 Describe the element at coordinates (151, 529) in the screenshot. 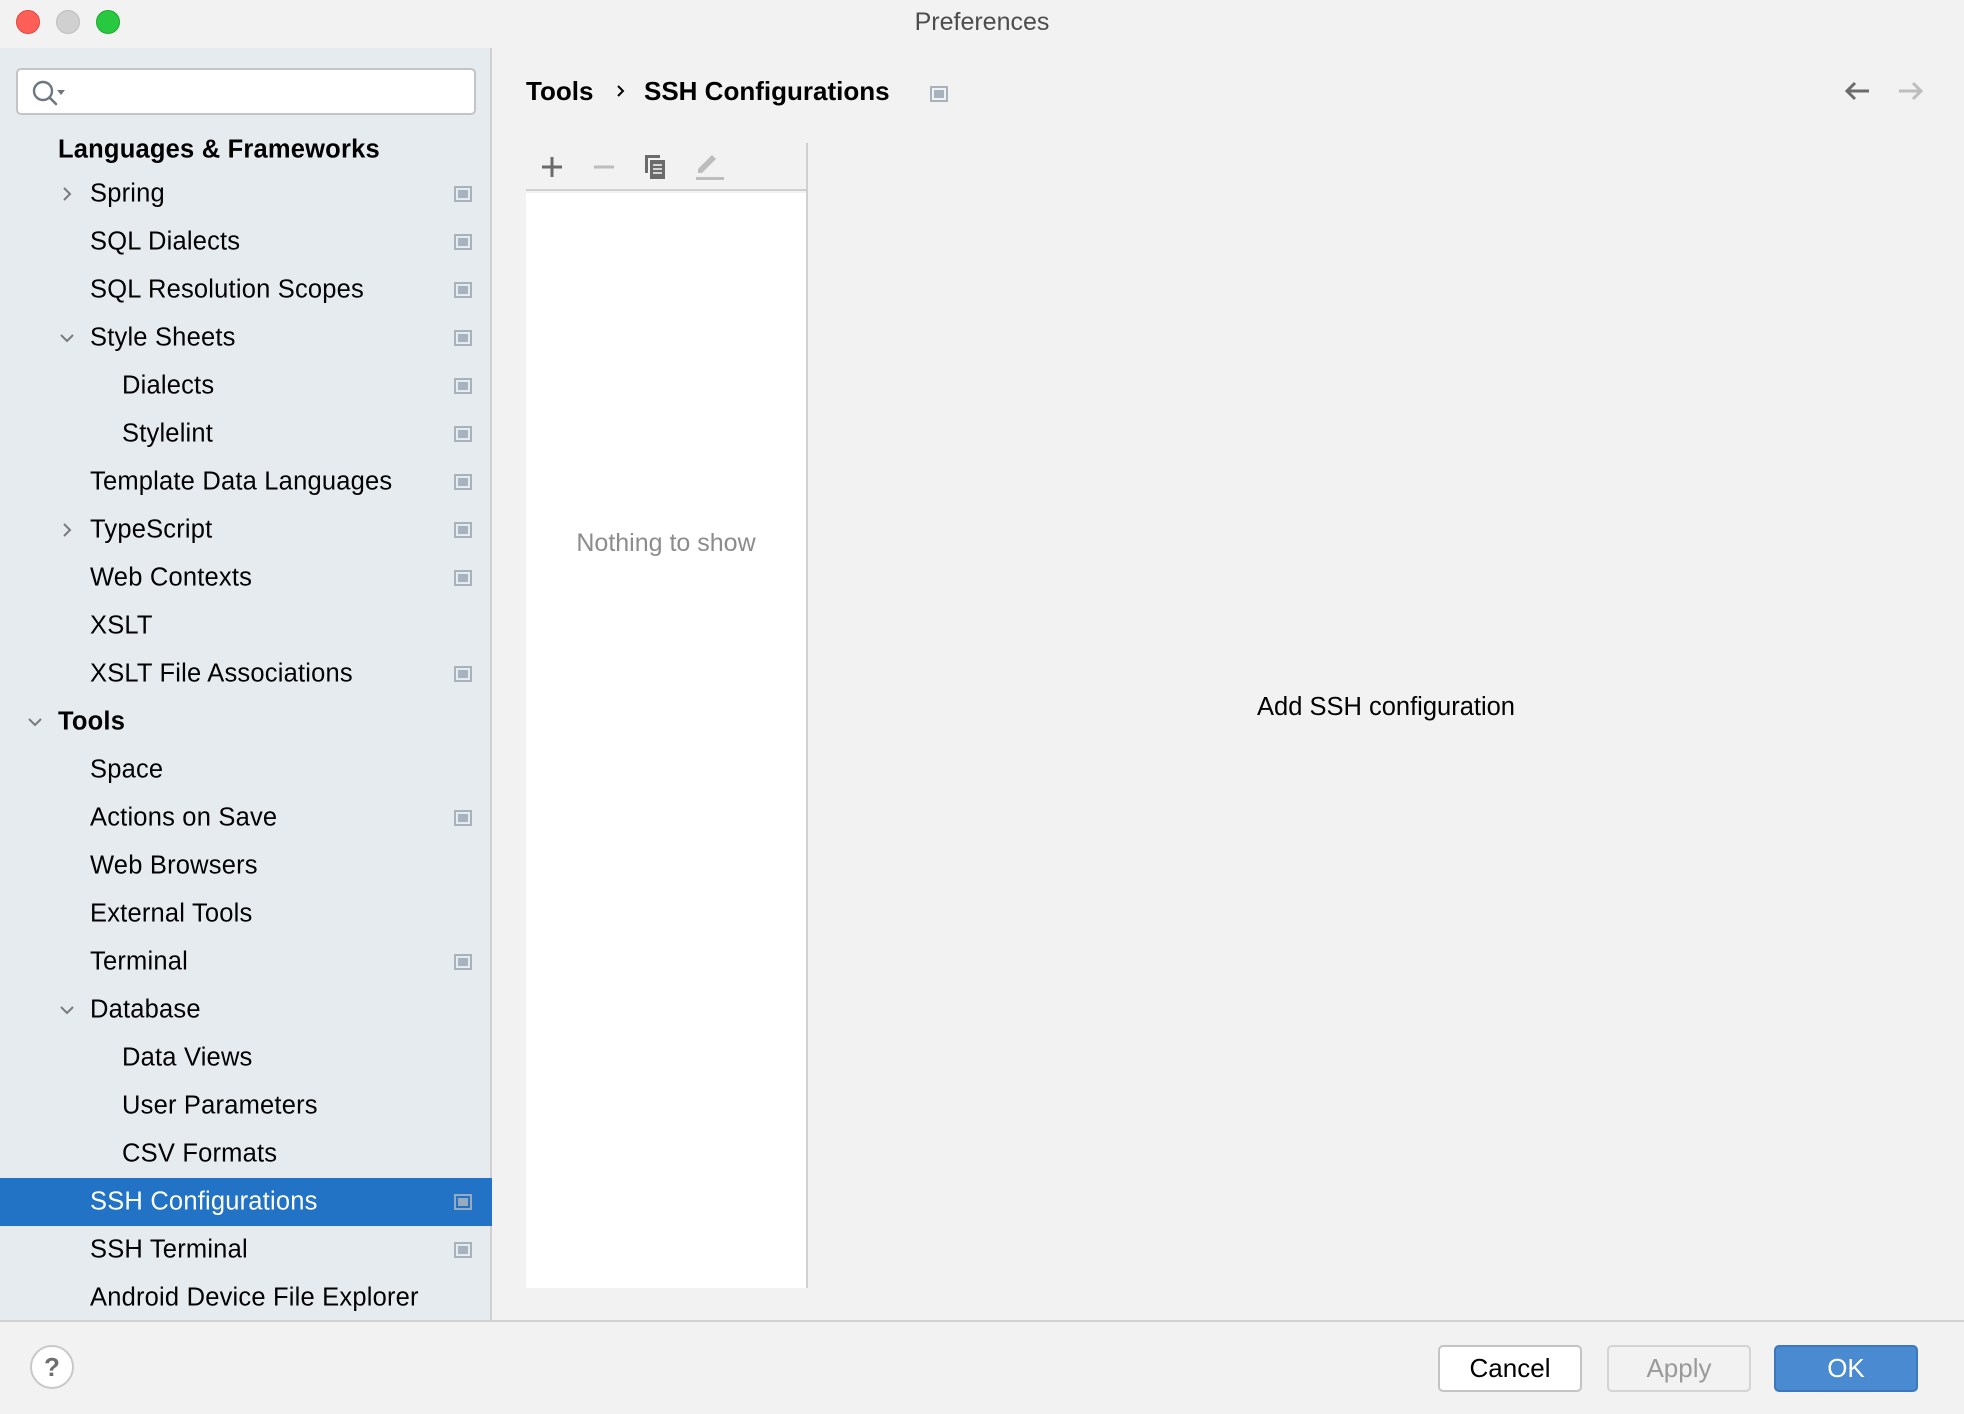

I see `sidebar-item-label: TypeScript` at that location.